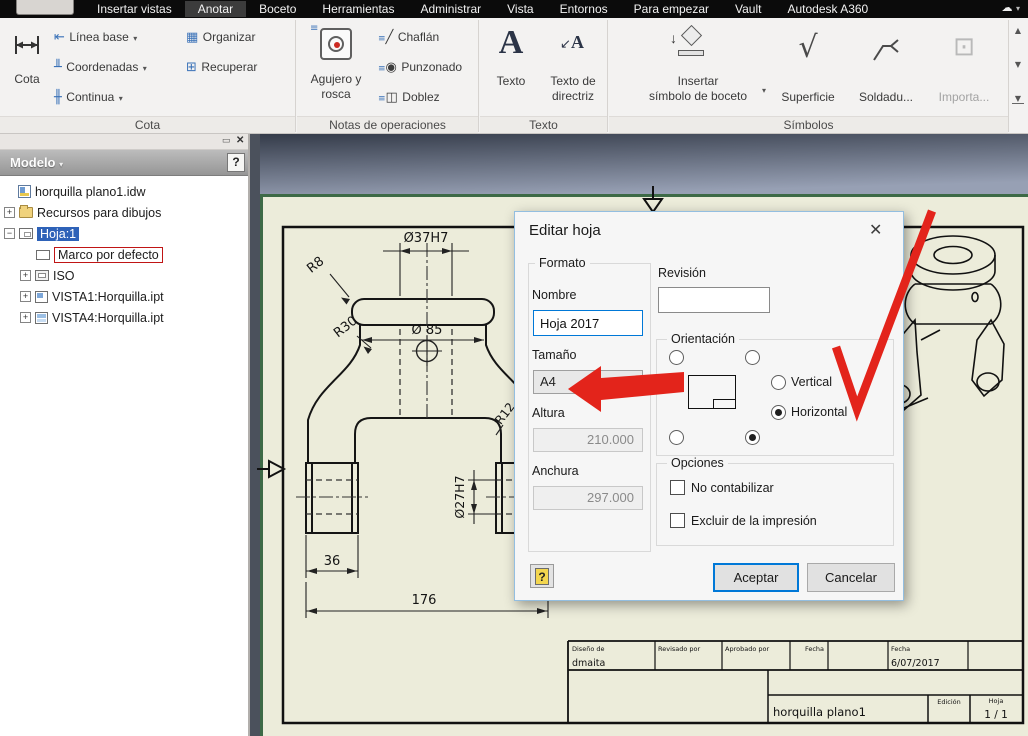 This screenshot has height=736, width=1028. What do you see at coordinates (827, 9) in the screenshot?
I see `tab-autodesk-a360: Autodesk A360` at bounding box center [827, 9].